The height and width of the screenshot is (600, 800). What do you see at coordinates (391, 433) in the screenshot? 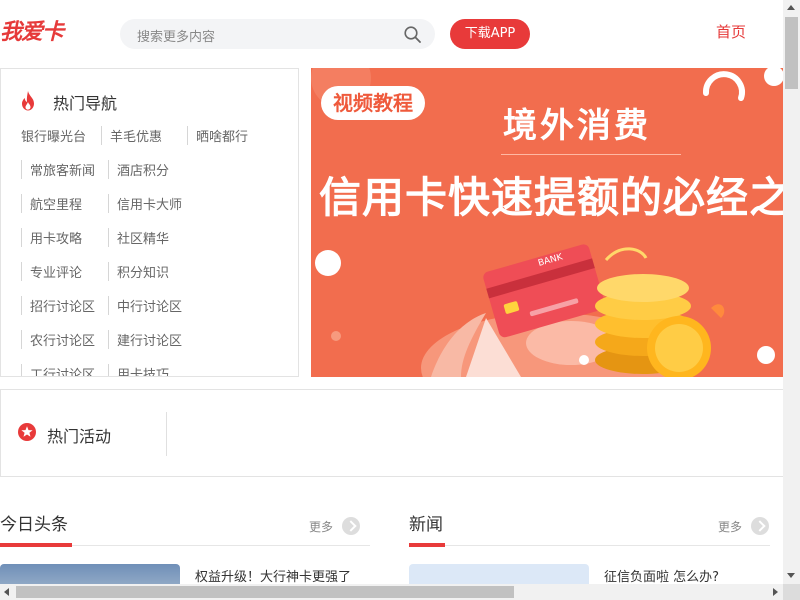
I see `hot-activity-panel: 热门活动` at bounding box center [391, 433].